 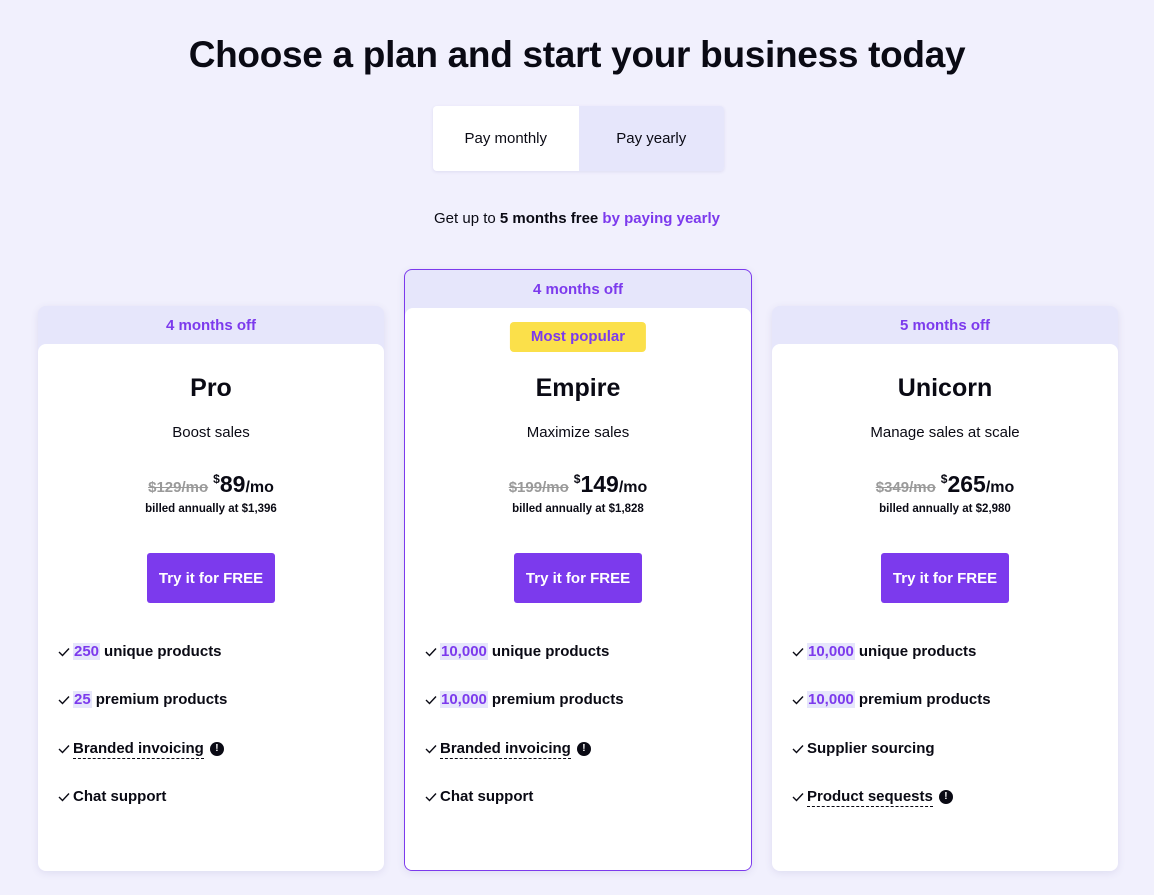 What do you see at coordinates (232, 484) in the screenshot?
I see `current-price: 89` at bounding box center [232, 484].